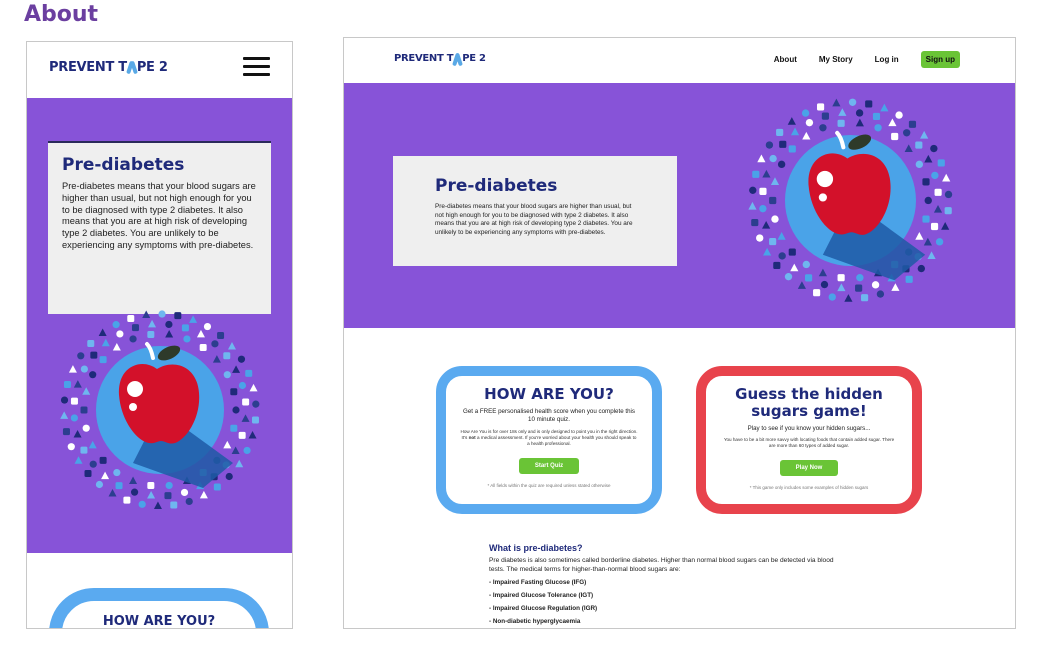  Describe the element at coordinates (549, 465) in the screenshot. I see `start-quiz-button: Start Quiz` at that location.